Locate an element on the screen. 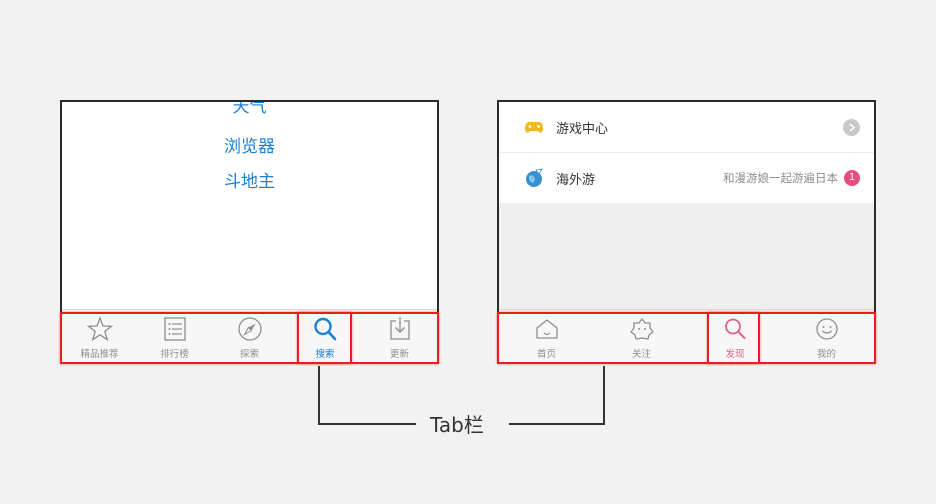 This screenshot has width=936, height=504. tab-label: 我的 is located at coordinates (826, 354).